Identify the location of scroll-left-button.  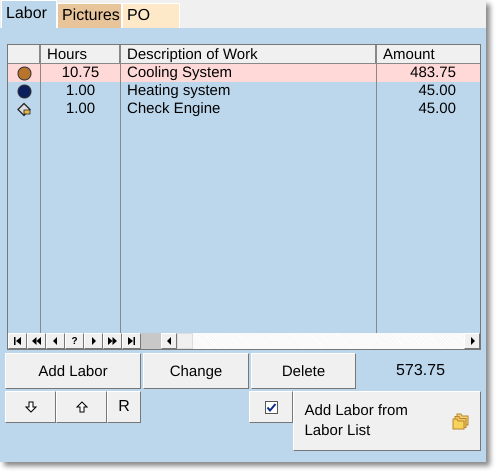
(169, 341).